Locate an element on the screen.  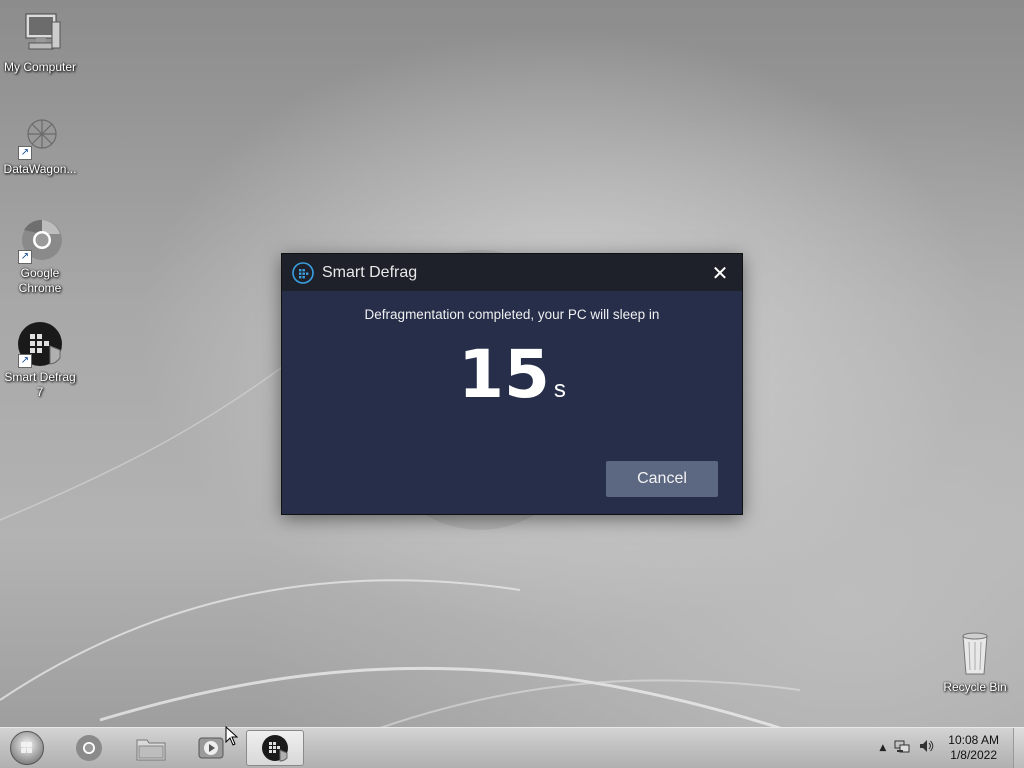
clock-date: 1/8/2022 is located at coordinates (973, 755).